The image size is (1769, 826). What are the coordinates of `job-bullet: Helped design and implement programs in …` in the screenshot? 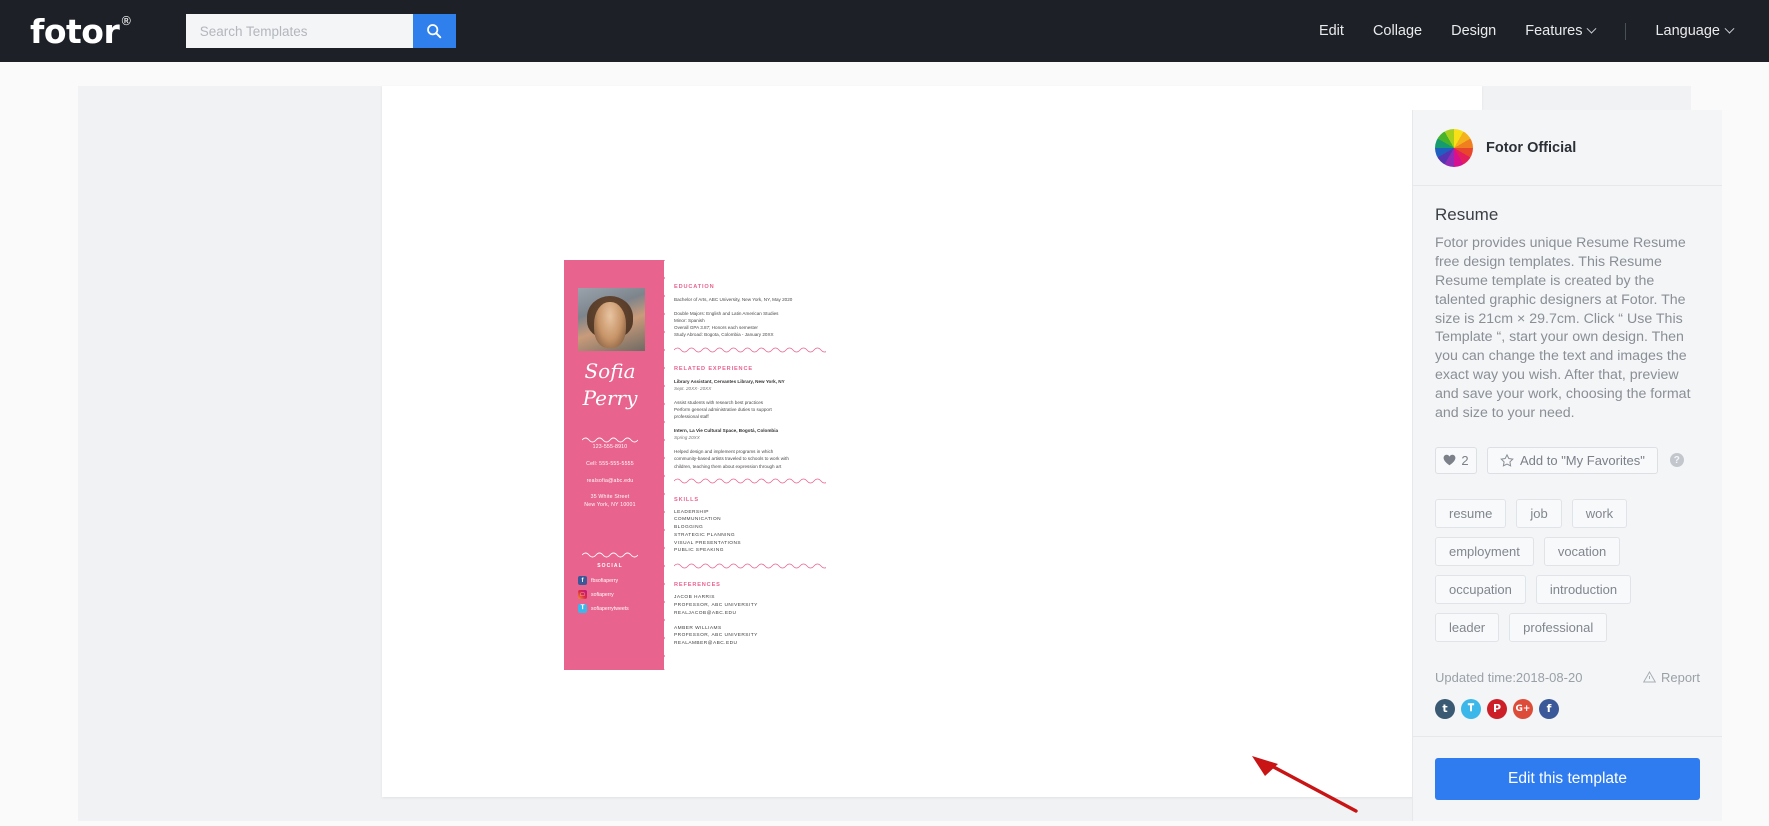 It's located at (724, 452).